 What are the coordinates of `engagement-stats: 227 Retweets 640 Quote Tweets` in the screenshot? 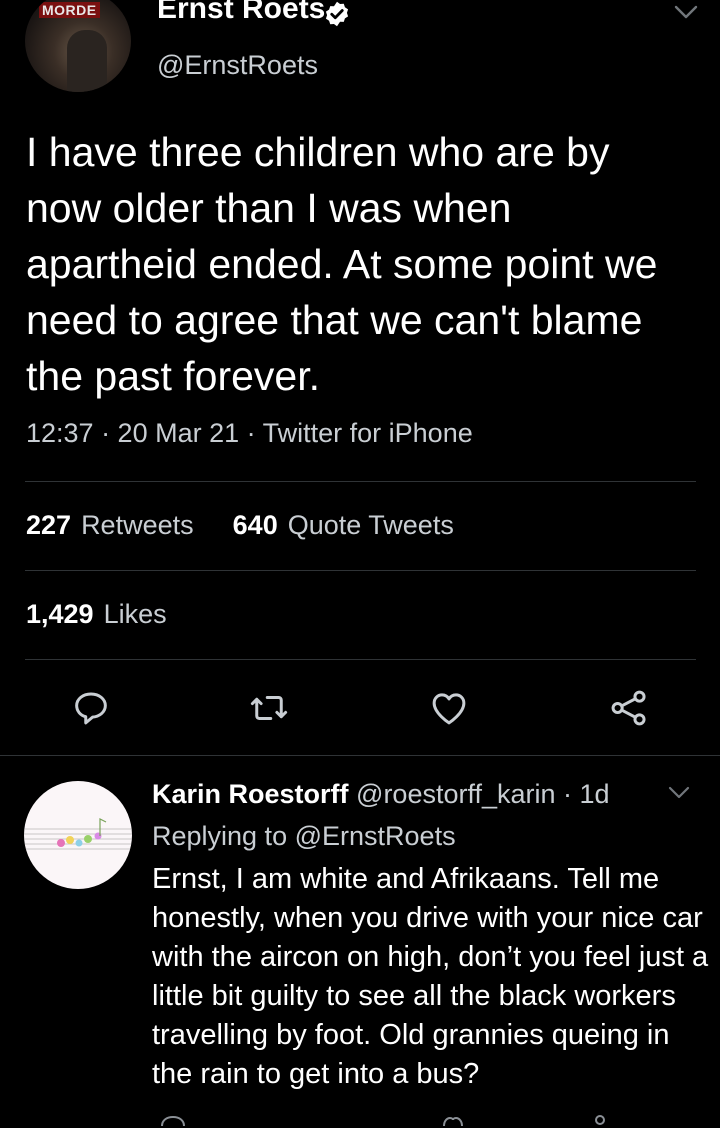 It's located at (240, 525).